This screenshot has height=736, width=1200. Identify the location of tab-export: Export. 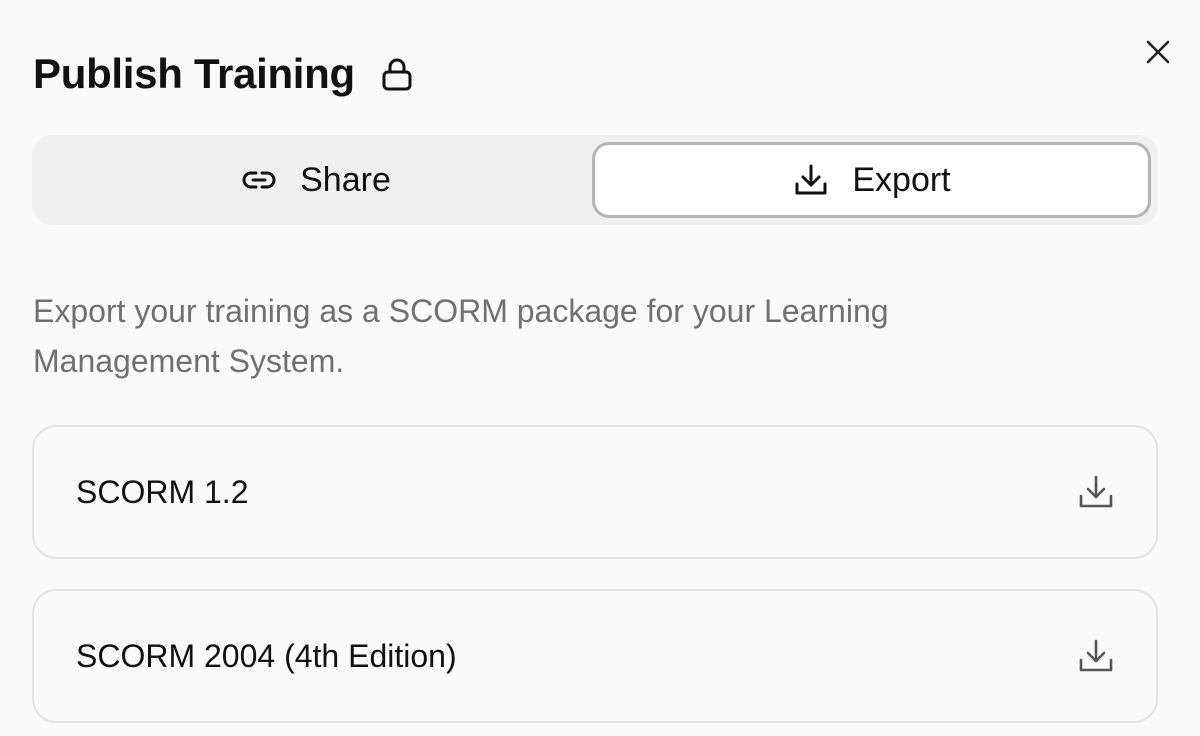
(871, 180).